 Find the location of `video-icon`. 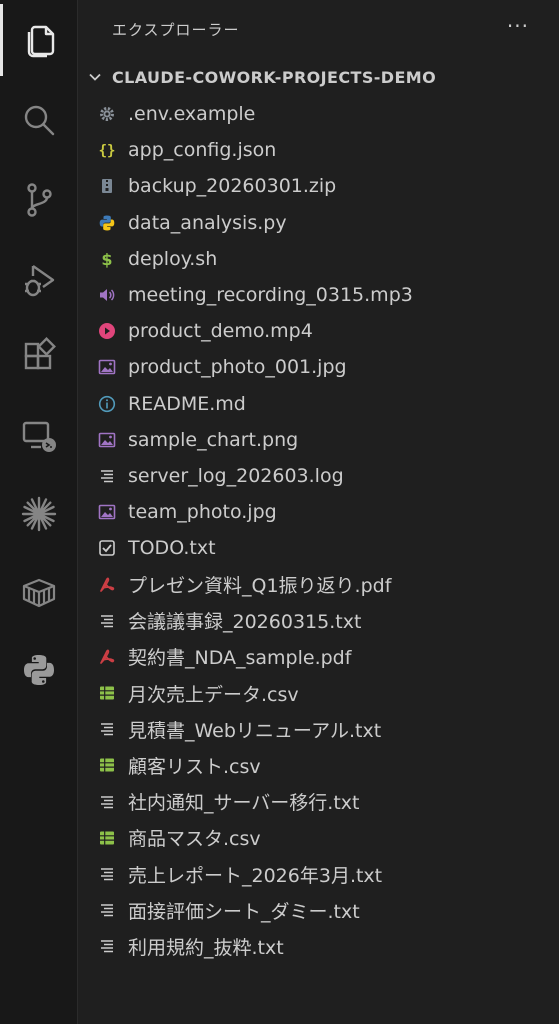

video-icon is located at coordinates (107, 331).